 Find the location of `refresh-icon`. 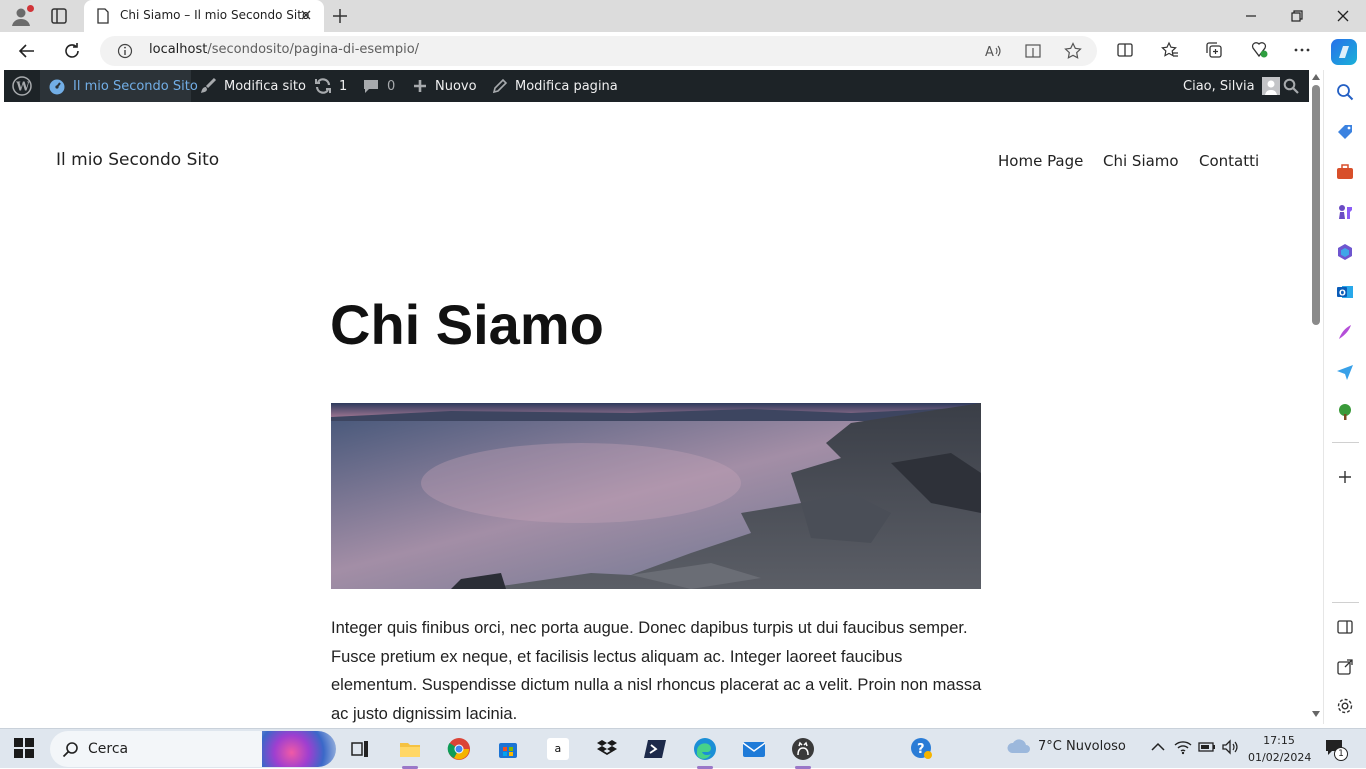

refresh-icon is located at coordinates (72, 51).